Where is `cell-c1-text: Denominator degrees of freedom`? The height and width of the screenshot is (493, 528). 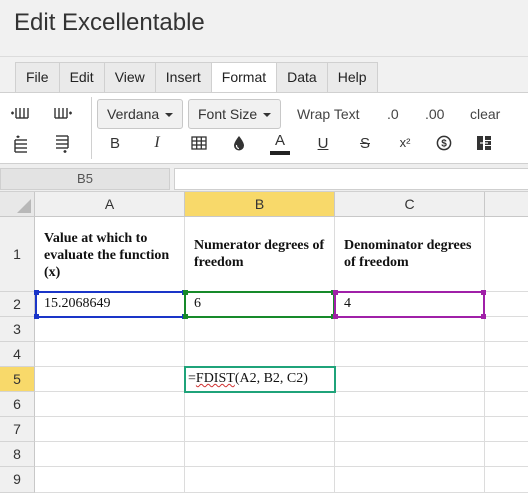
cell-c1-text: Denominator degrees of freedom is located at coordinates (408, 254).